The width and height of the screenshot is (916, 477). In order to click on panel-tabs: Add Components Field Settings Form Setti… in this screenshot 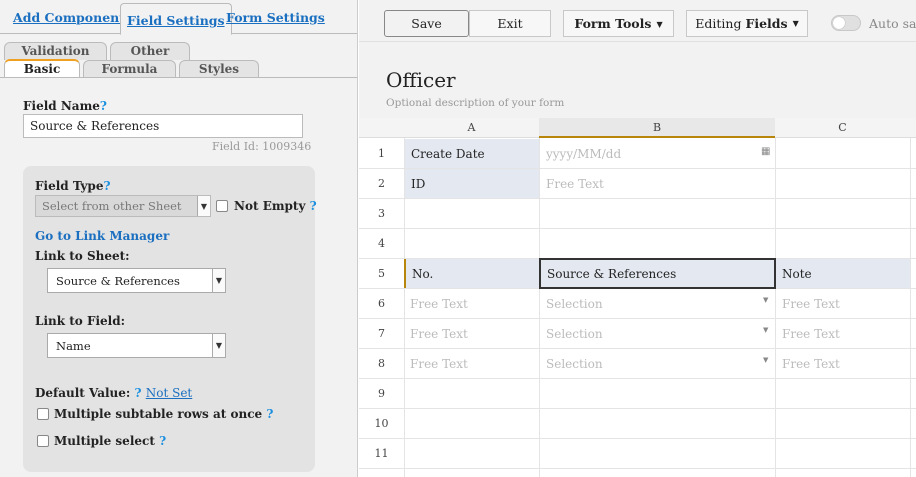, I will do `click(178, 17)`.